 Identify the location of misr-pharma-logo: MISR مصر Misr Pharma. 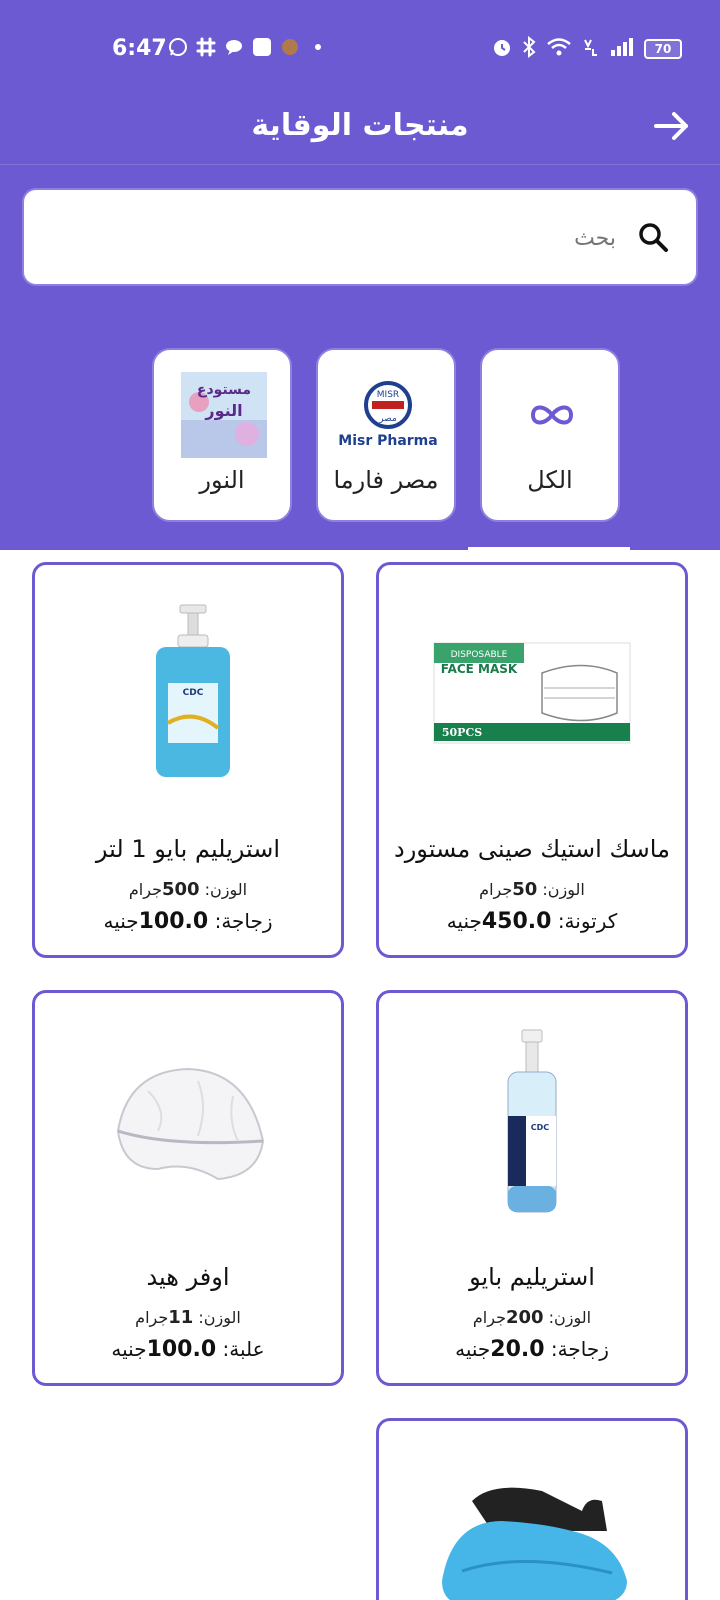
(388, 415).